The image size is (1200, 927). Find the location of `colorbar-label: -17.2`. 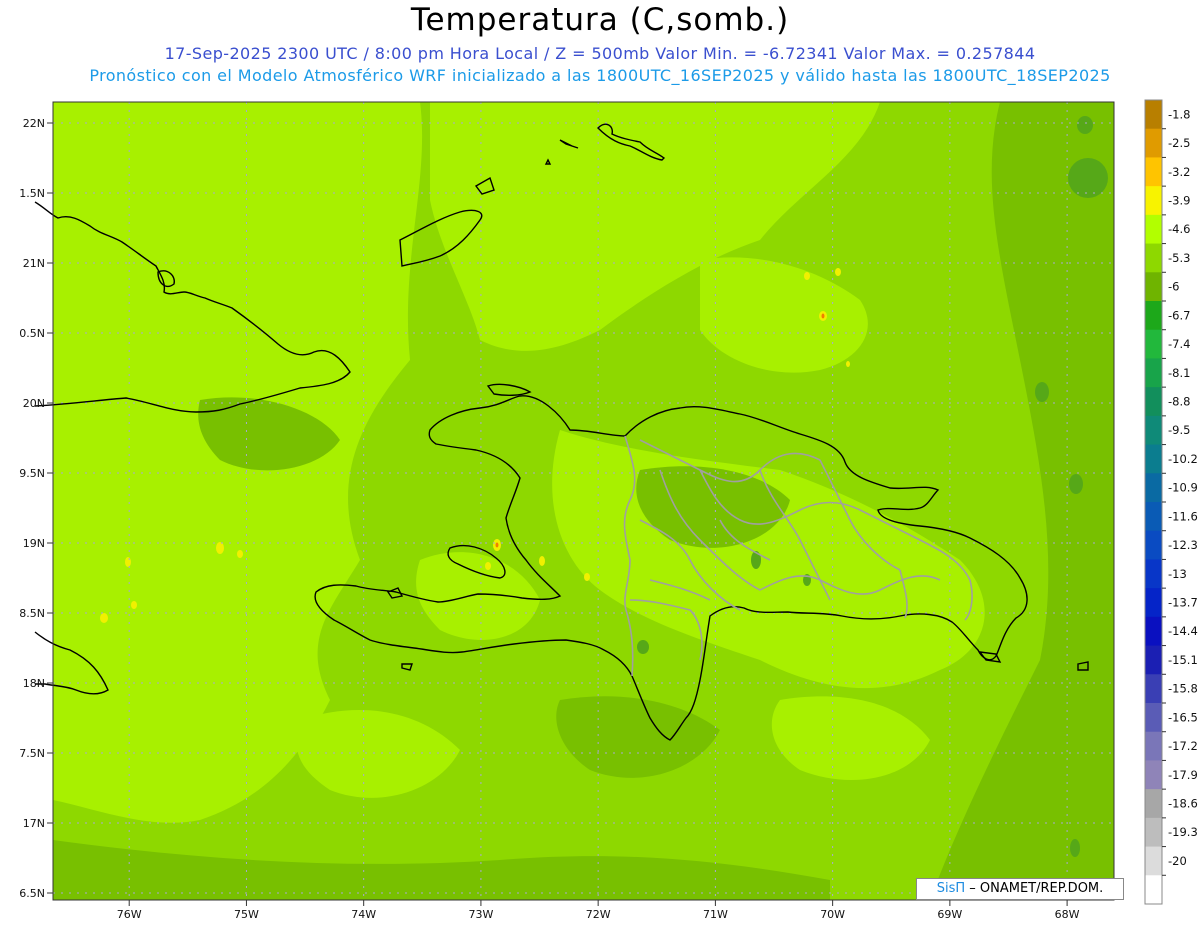

colorbar-label: -17.2 is located at coordinates (1183, 746).